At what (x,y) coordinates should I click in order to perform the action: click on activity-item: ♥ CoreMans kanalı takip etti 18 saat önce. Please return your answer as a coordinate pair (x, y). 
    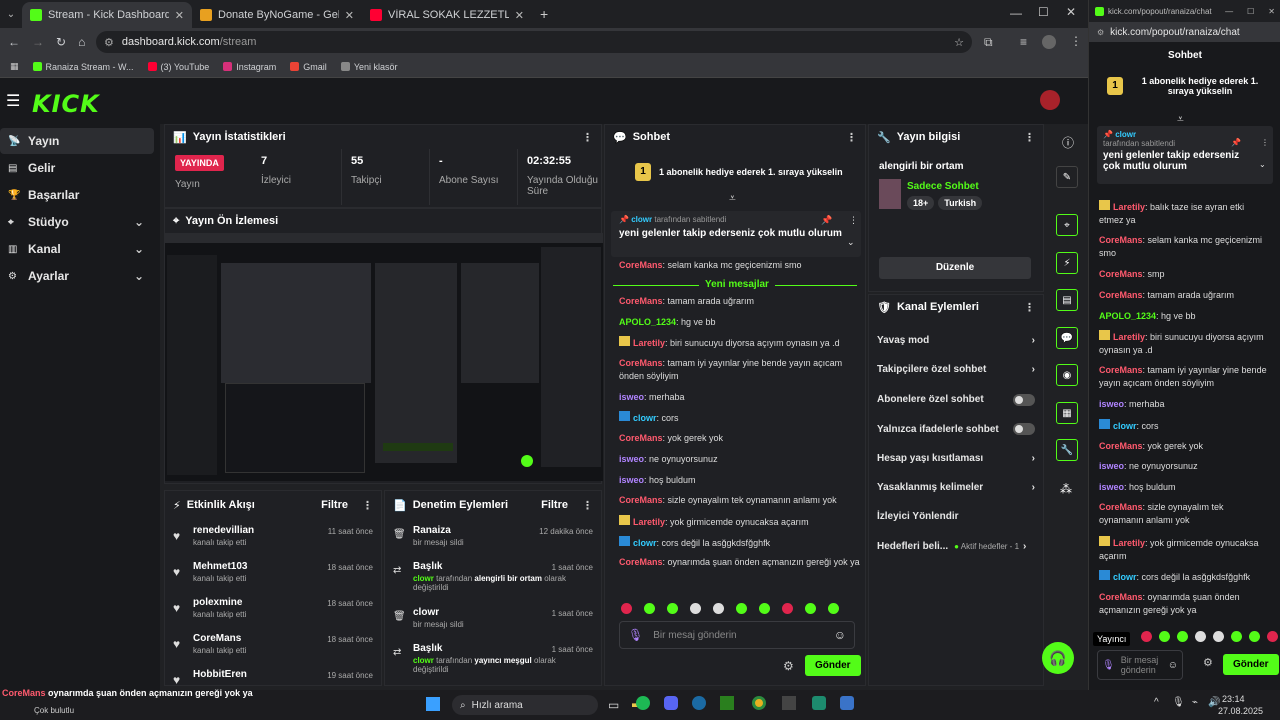
    Looking at the image, I should click on (273, 644).